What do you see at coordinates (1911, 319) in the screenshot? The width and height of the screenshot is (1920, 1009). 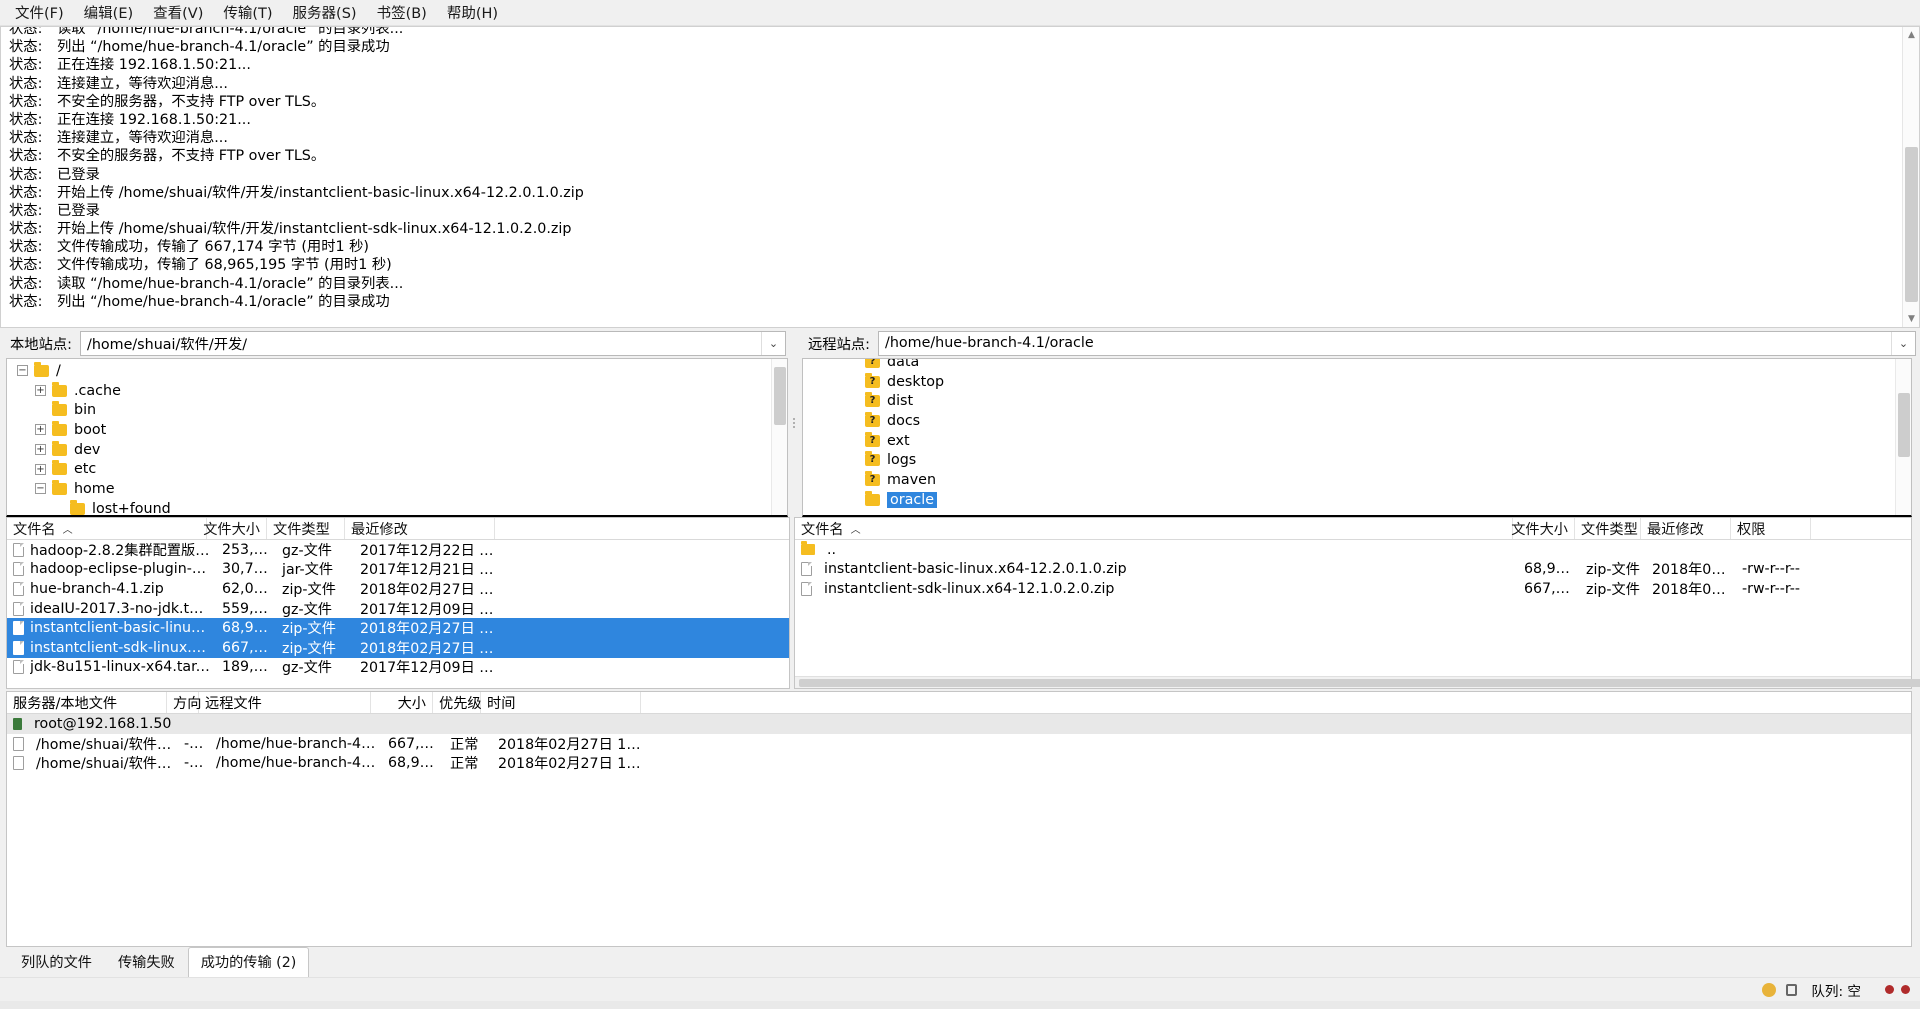 I see `scroll-down-icon: ▼` at bounding box center [1911, 319].